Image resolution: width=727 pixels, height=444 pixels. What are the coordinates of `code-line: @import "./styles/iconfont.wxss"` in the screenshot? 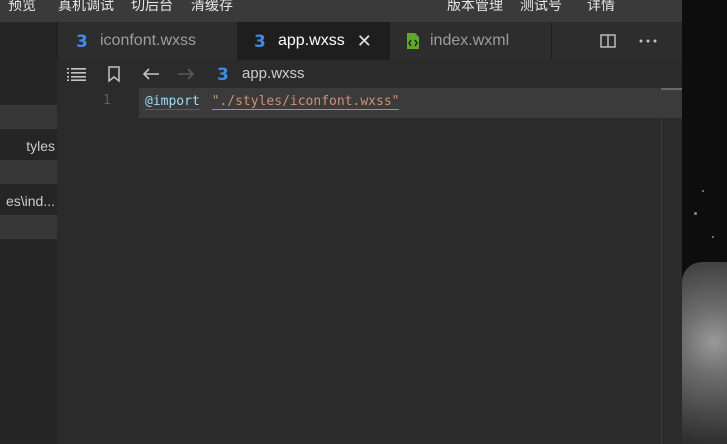 It's located at (272, 102).